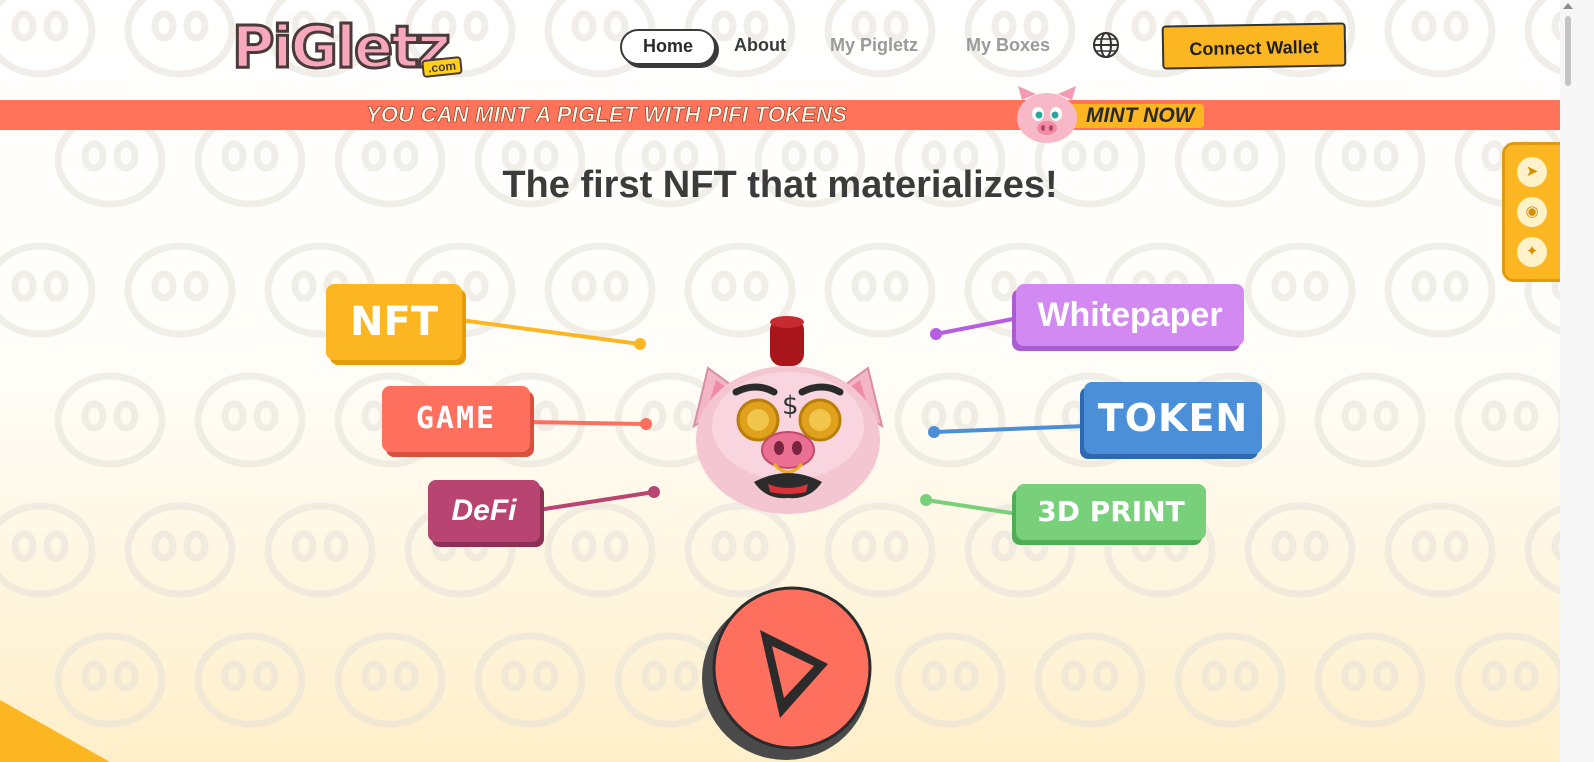 This screenshot has height=762, width=1594. Describe the element at coordinates (874, 45) in the screenshot. I see `nav-my-pigletz: My Pigletz` at that location.